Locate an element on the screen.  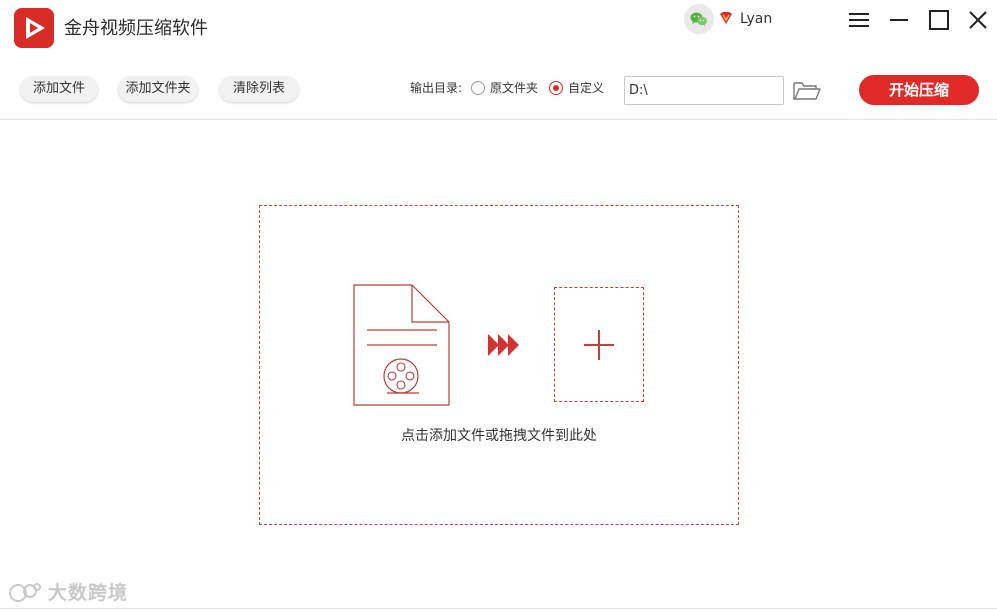
minimize-icon is located at coordinates (899, 20).